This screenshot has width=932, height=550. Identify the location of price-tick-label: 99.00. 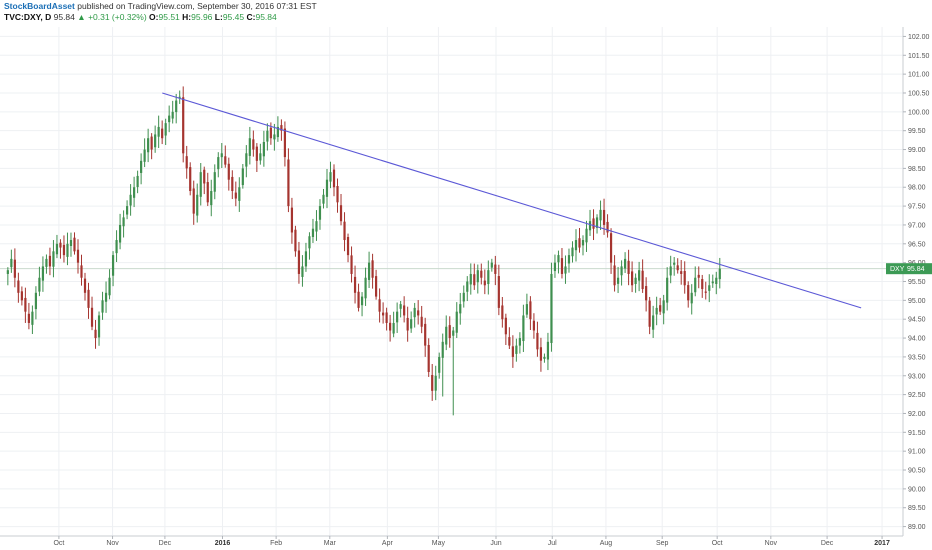
(917, 150).